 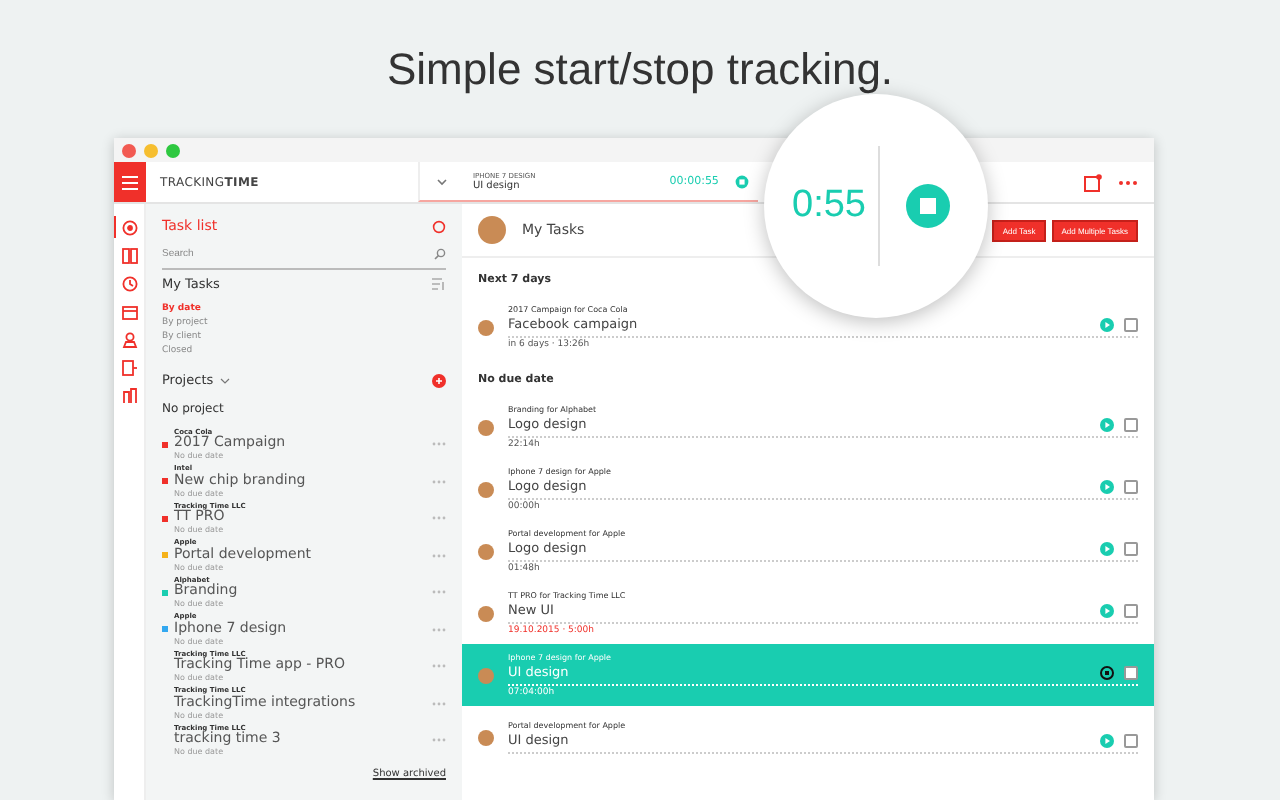 What do you see at coordinates (129, 150) in the screenshot?
I see `close-icon` at bounding box center [129, 150].